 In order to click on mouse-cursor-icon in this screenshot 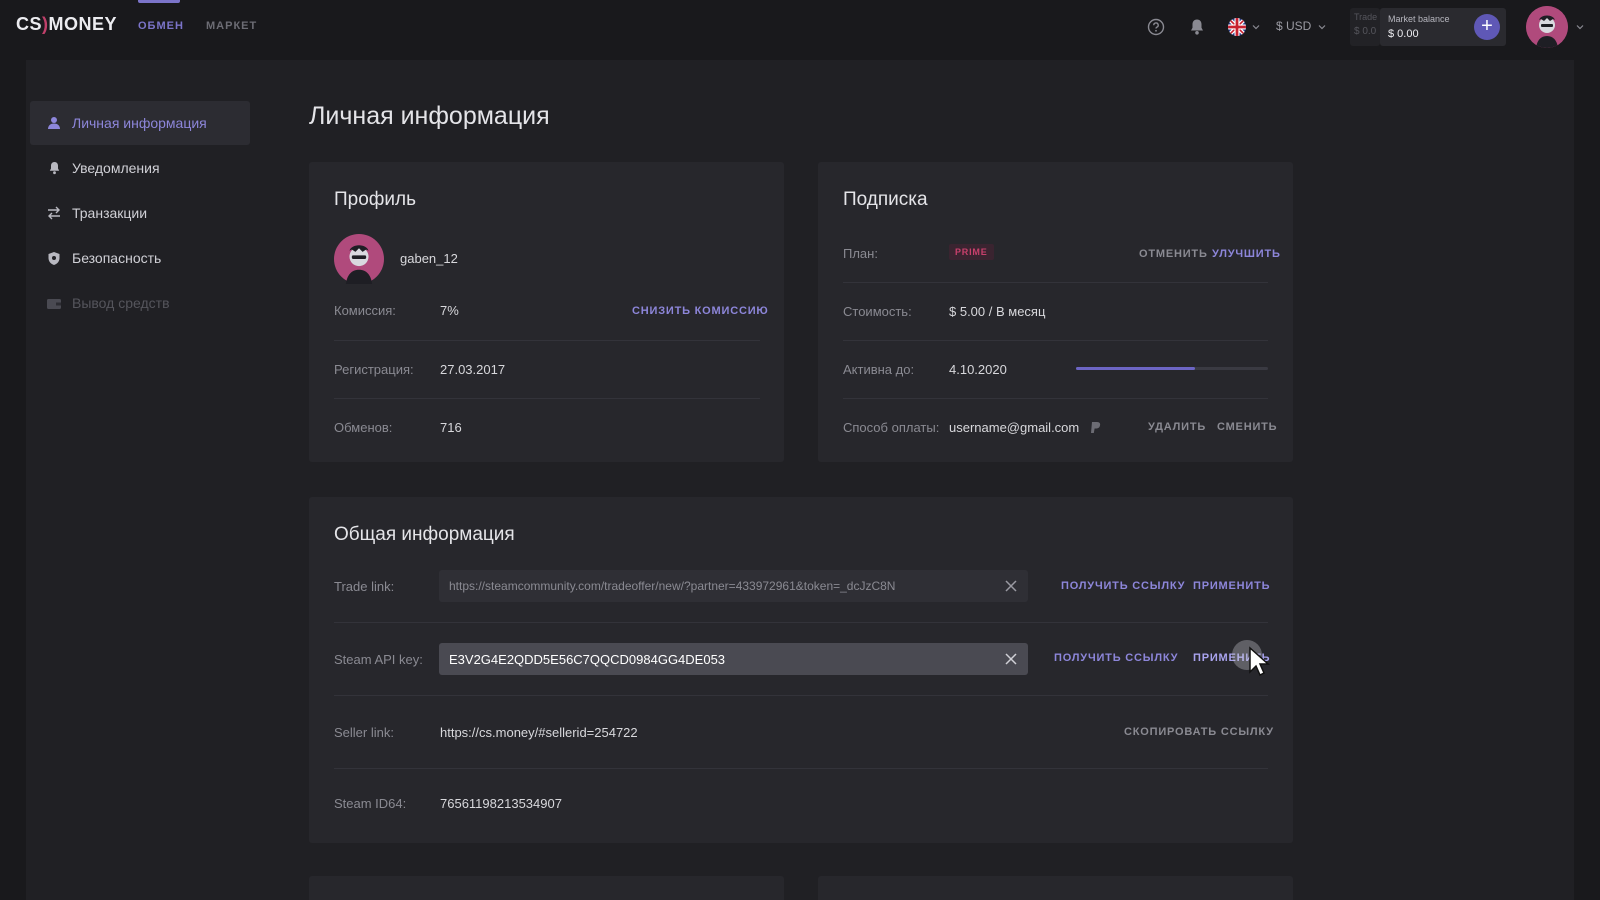, I will do `click(1259, 661)`.